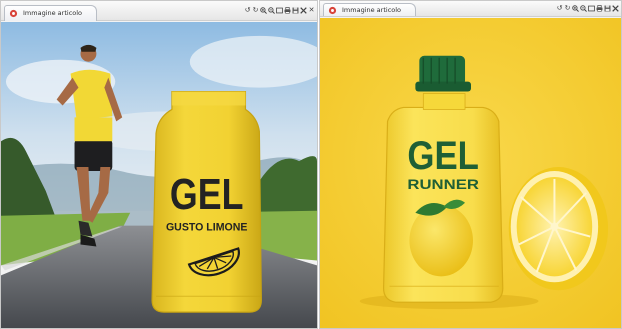 The width and height of the screenshot is (622, 329). What do you see at coordinates (206, 228) in the screenshot?
I see `product-flavor-text: GUSTO LIMONE` at bounding box center [206, 228].